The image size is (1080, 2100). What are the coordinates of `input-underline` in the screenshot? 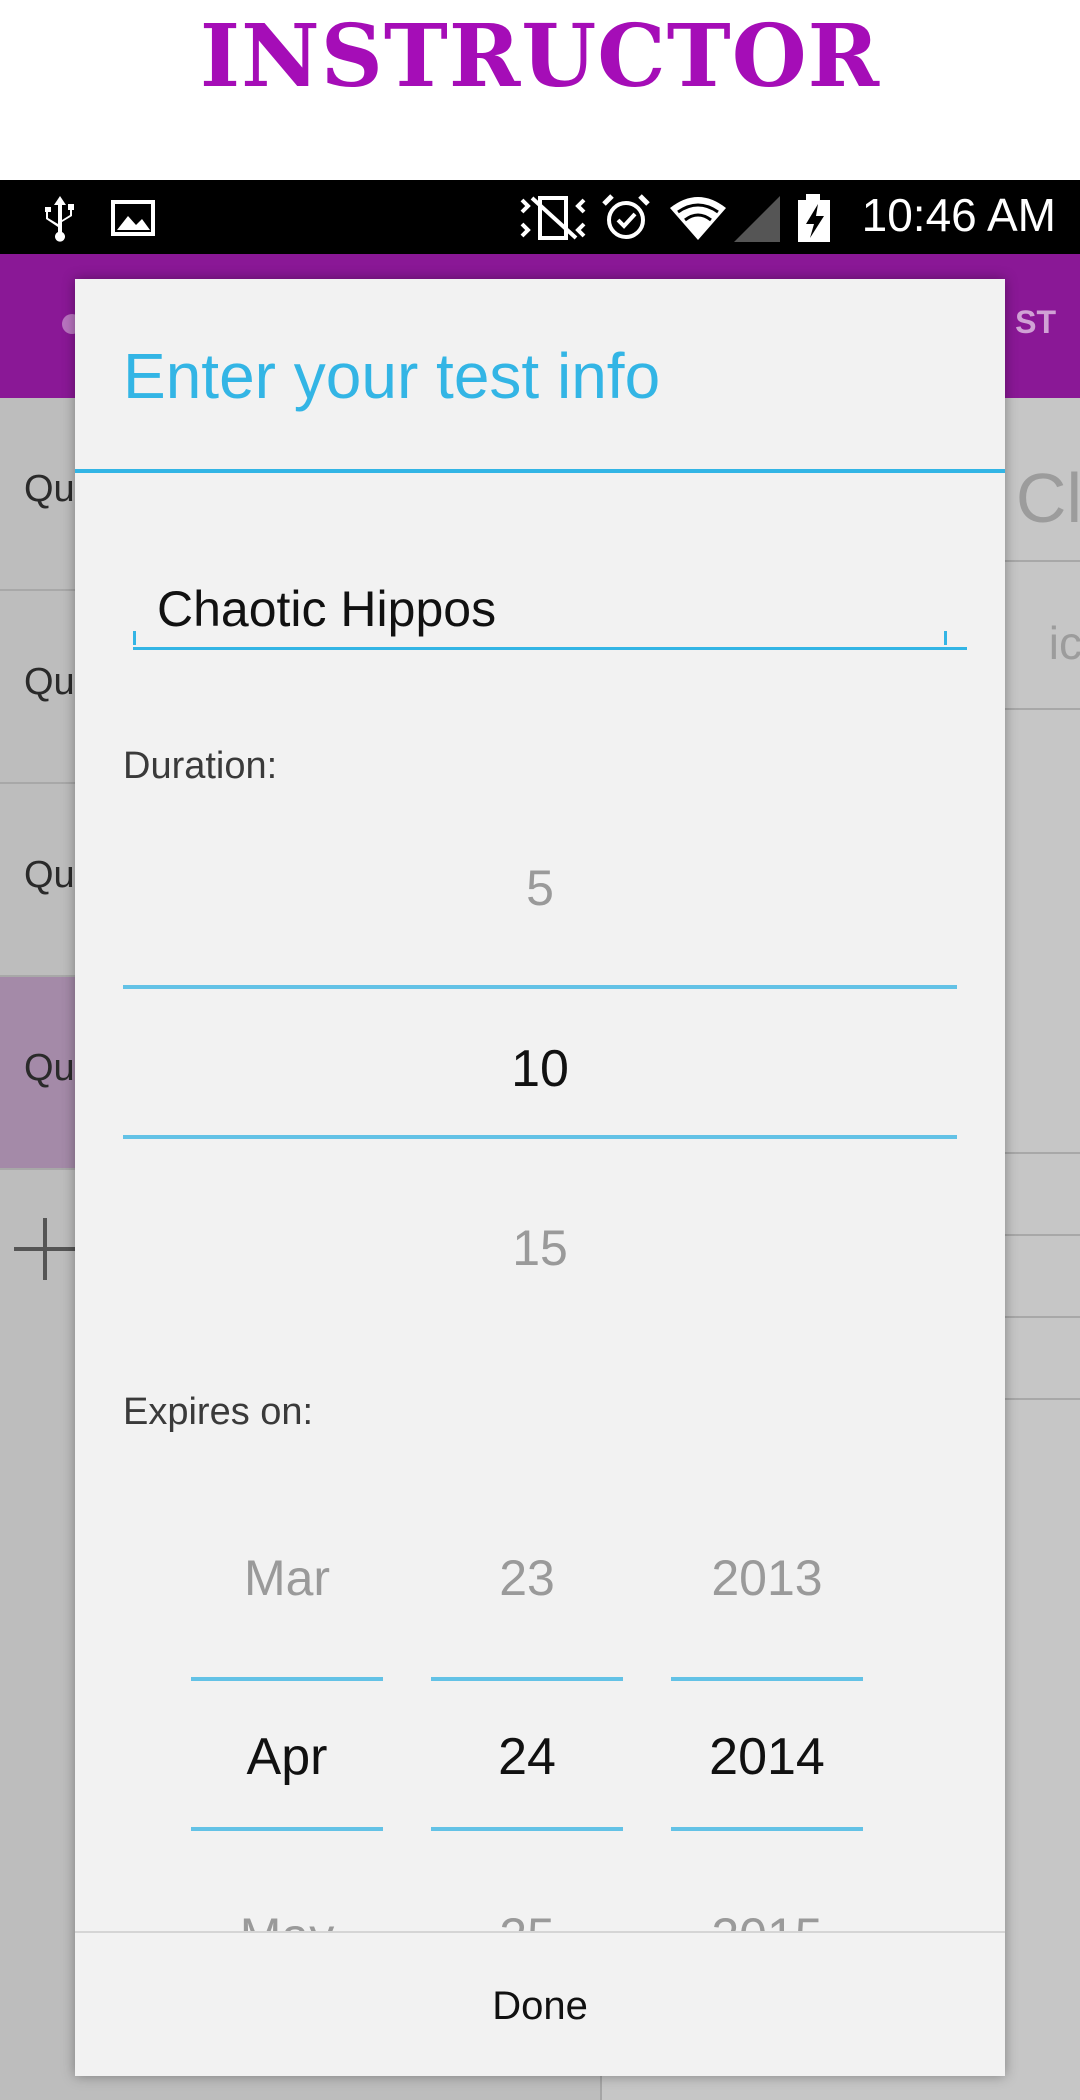 It's located at (540, 638).